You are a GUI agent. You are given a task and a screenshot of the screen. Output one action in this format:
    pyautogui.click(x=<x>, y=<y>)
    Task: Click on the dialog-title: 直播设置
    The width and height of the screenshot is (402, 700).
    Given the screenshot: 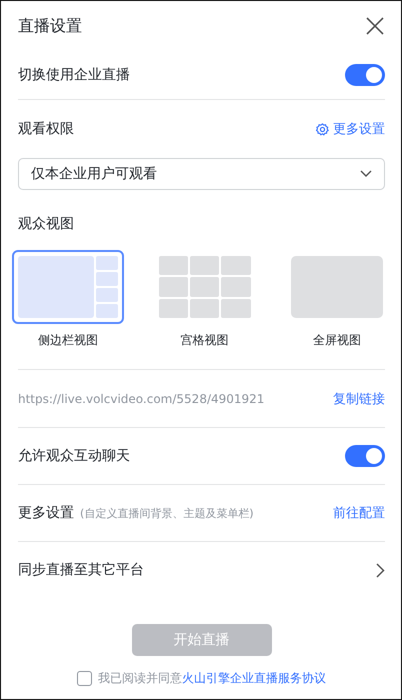 What is the action you would take?
    pyautogui.click(x=50, y=26)
    